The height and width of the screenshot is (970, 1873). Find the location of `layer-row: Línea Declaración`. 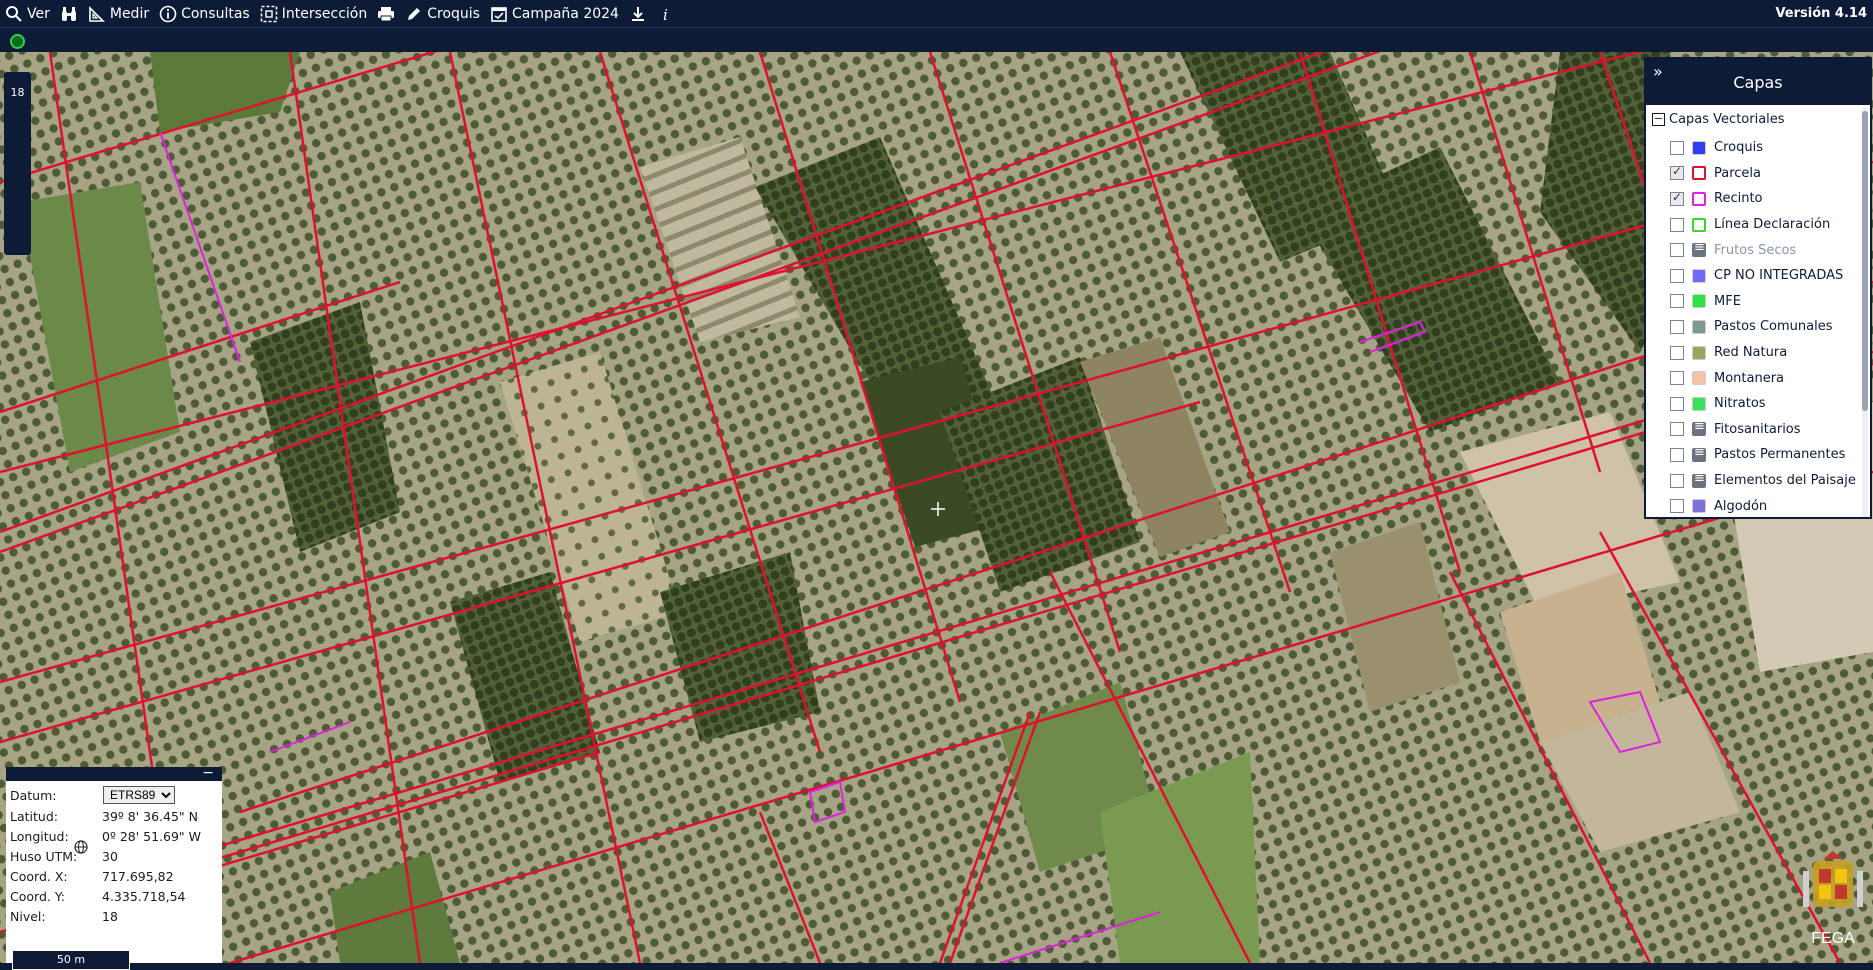

layer-row: Línea Declaración is located at coordinates (1765, 225).